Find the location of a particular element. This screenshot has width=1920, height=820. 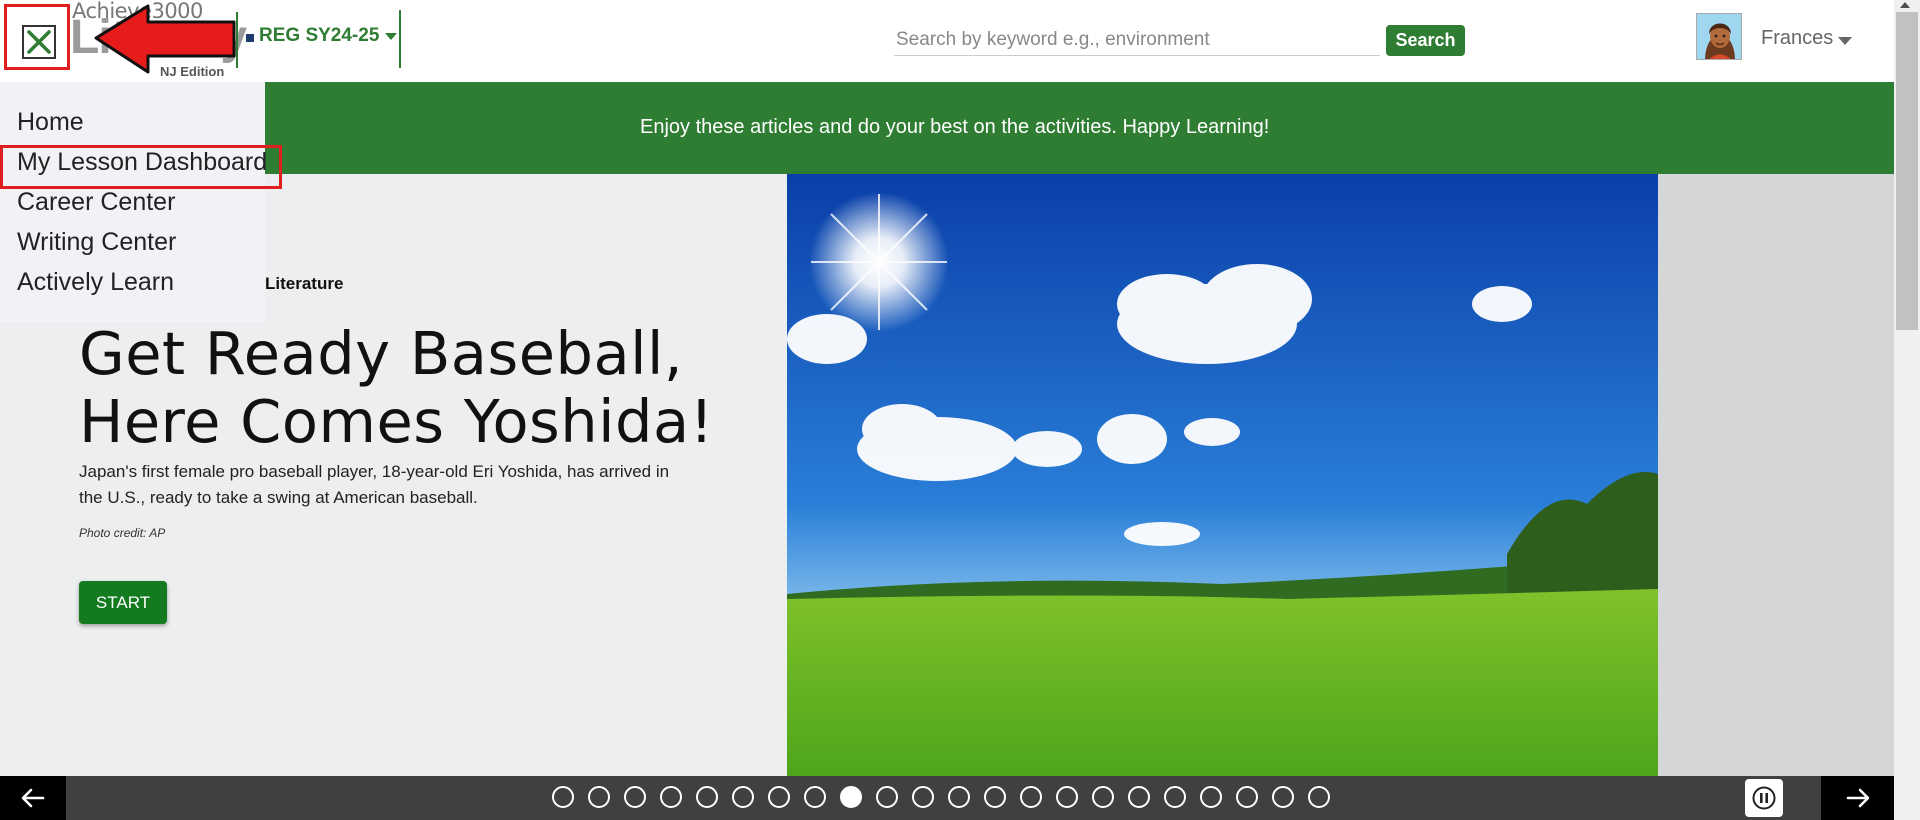

article-category: Literature is located at coordinates (304, 283).